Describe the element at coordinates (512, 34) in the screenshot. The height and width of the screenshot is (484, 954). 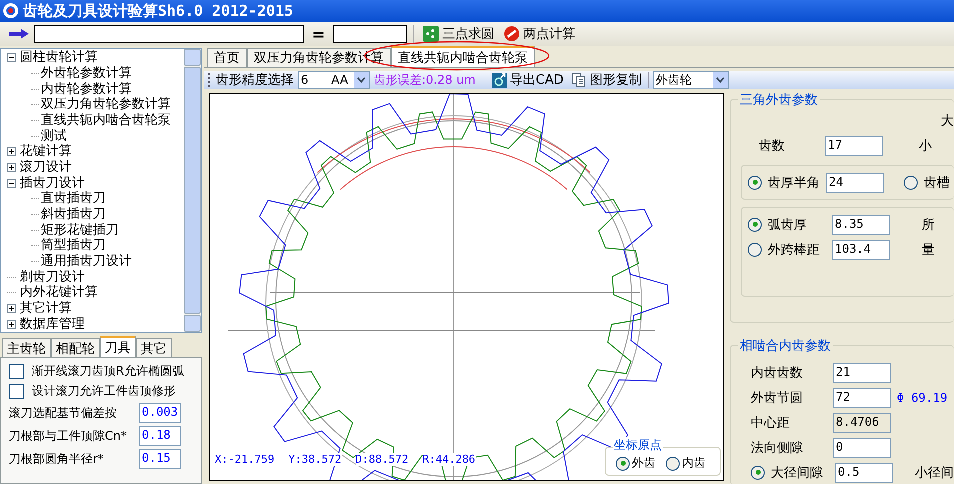
I see `no-entry-icon` at that location.